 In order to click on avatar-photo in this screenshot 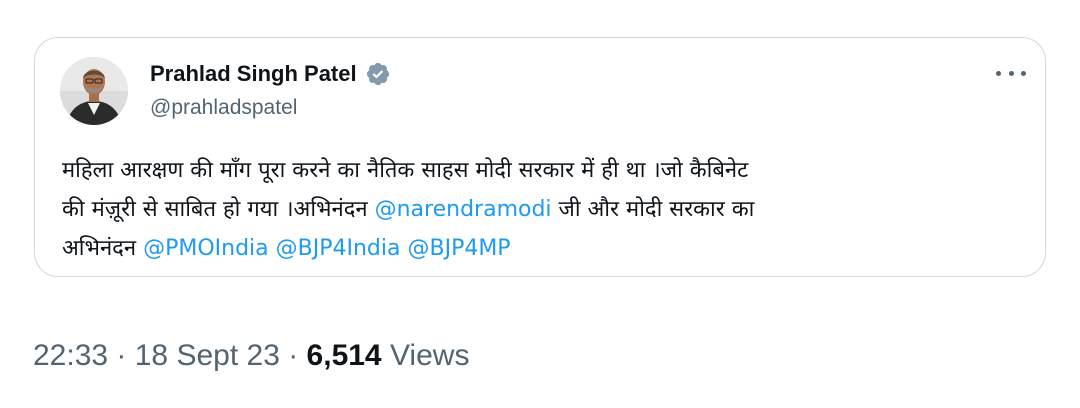, I will do `click(94, 91)`.